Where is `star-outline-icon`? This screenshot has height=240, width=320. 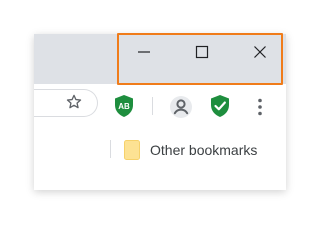 star-outline-icon is located at coordinates (74, 101).